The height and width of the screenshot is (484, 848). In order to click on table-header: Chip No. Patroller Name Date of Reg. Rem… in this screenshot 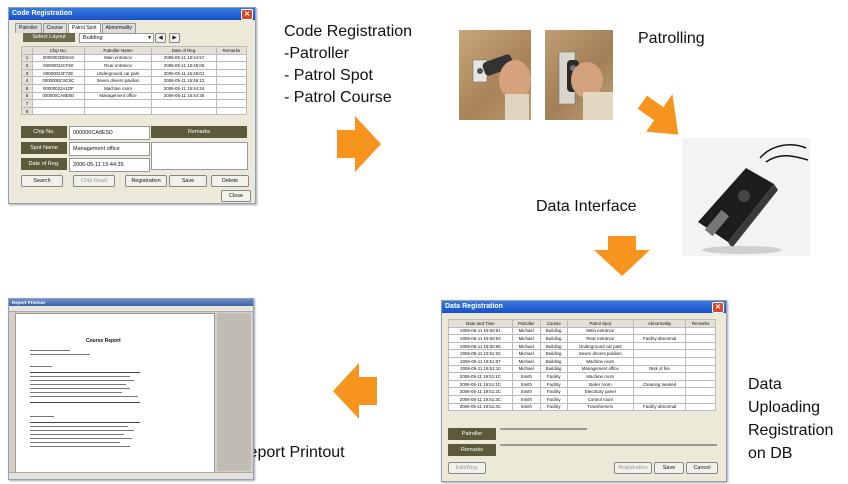, I will do `click(134, 50)`.